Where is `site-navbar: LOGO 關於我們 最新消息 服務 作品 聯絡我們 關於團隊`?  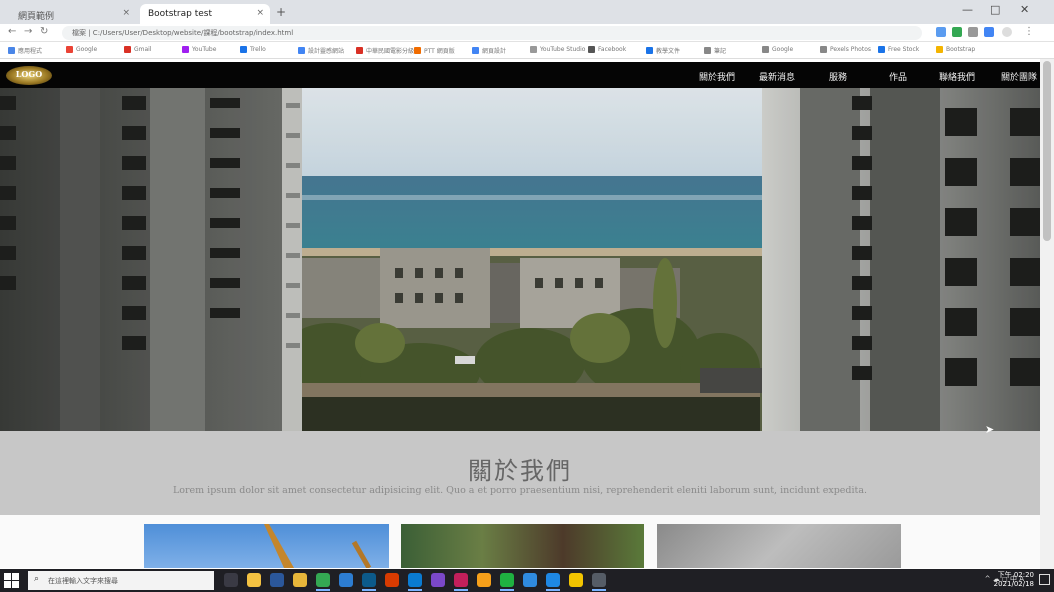 site-navbar: LOGO 關於我們 最新消息 服務 作品 聯絡我們 關於團隊 is located at coordinates (520, 75).